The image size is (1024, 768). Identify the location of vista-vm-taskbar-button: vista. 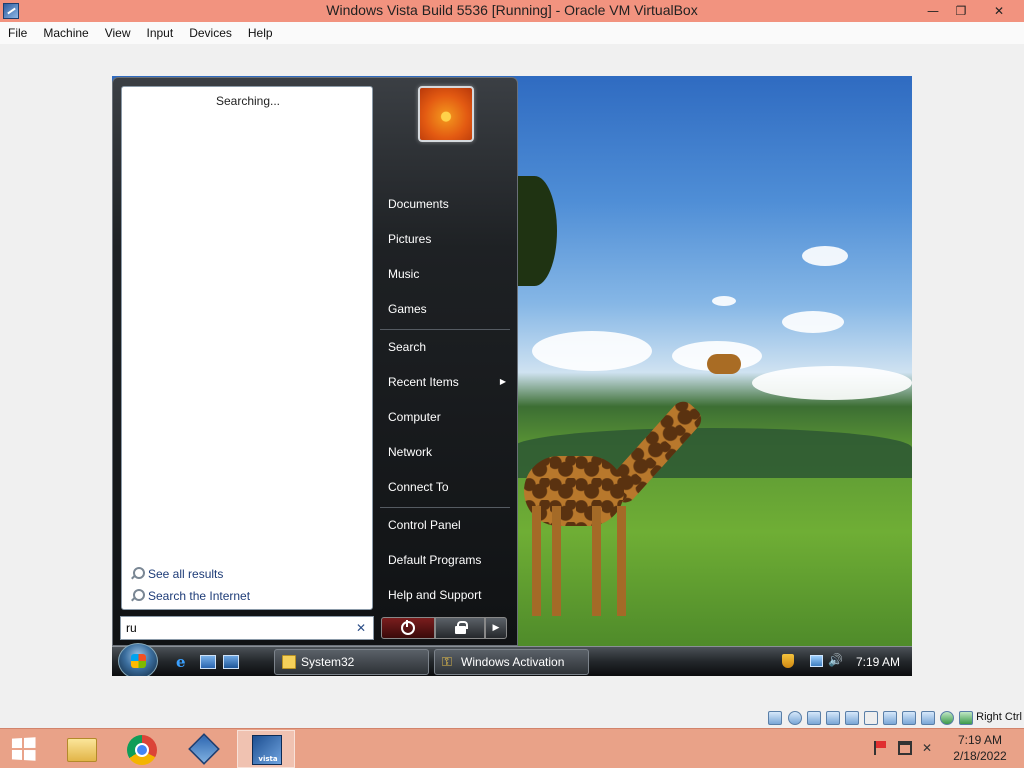
(266, 749).